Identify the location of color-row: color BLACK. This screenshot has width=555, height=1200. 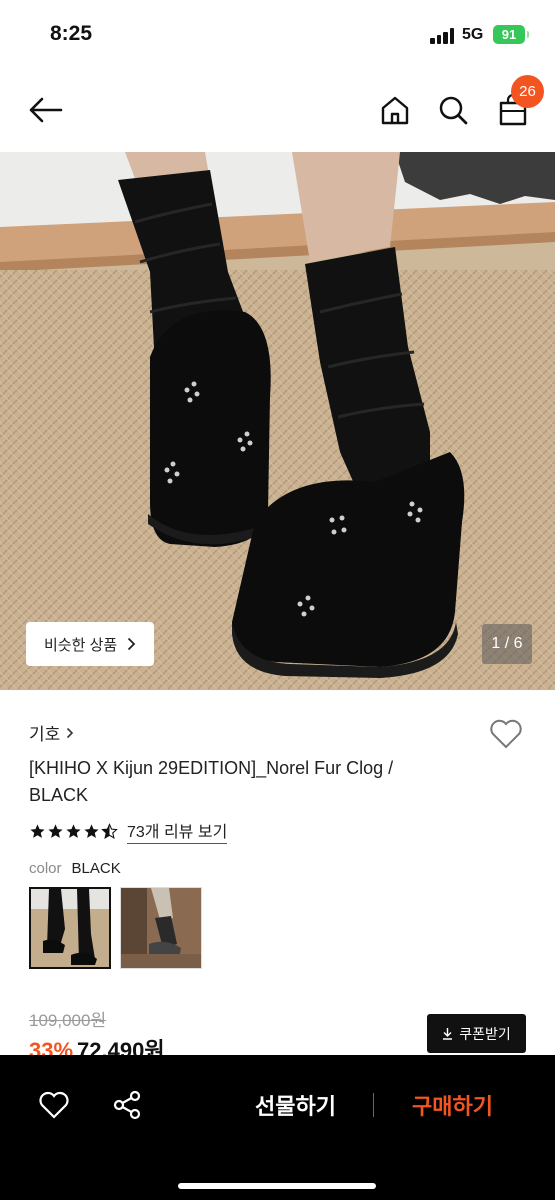
(75, 868).